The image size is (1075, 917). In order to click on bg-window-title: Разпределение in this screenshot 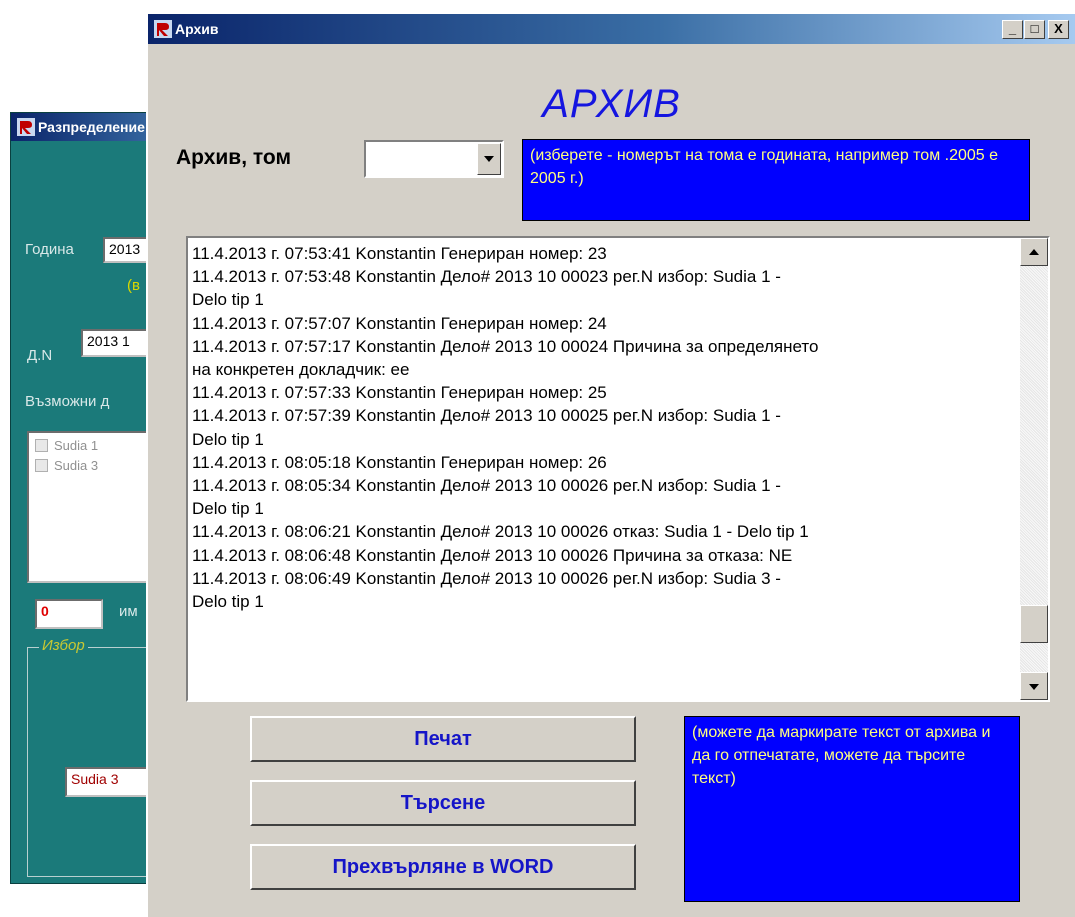, I will do `click(91, 127)`.